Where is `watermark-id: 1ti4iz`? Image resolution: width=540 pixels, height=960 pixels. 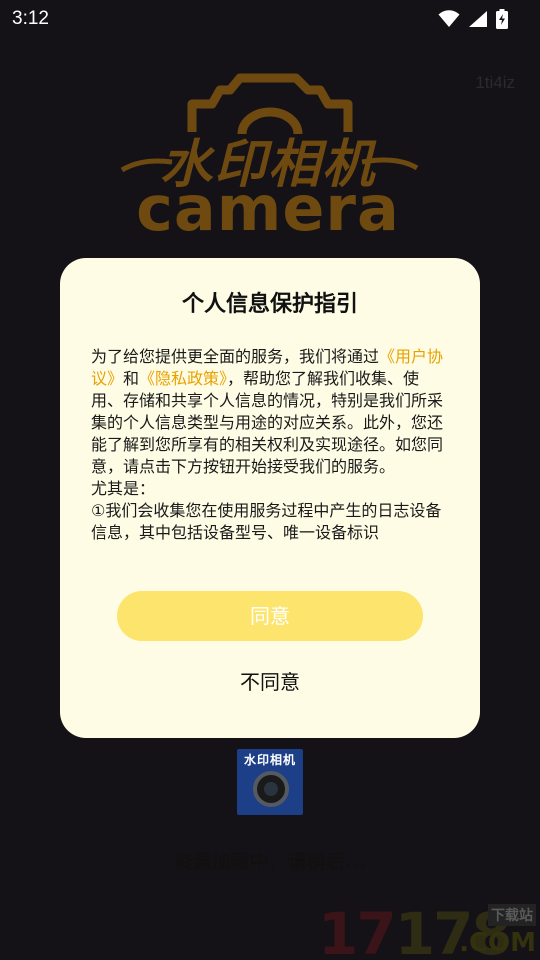
watermark-id: 1ti4iz is located at coordinates (495, 82).